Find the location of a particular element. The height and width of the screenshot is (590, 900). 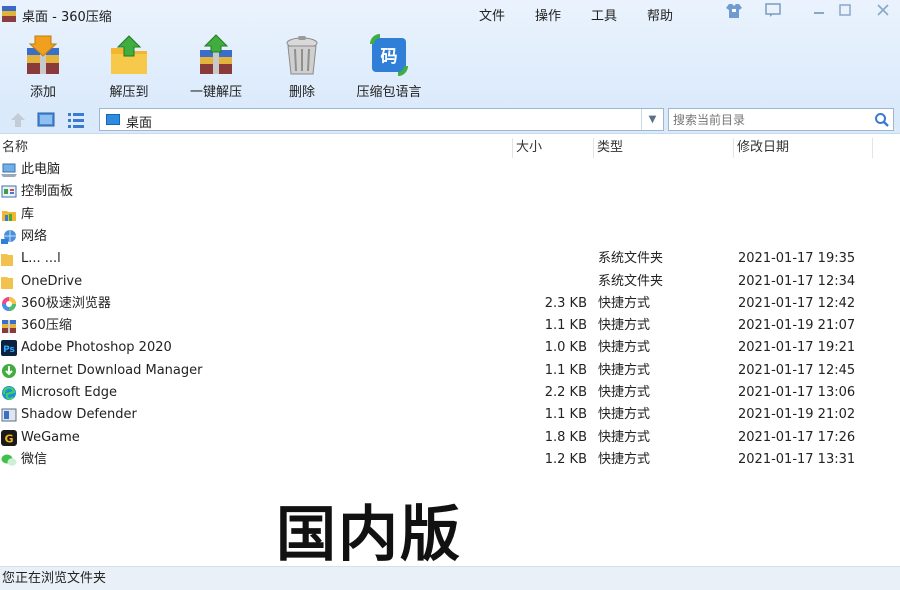

menu-operation: 操作 is located at coordinates (548, 14).